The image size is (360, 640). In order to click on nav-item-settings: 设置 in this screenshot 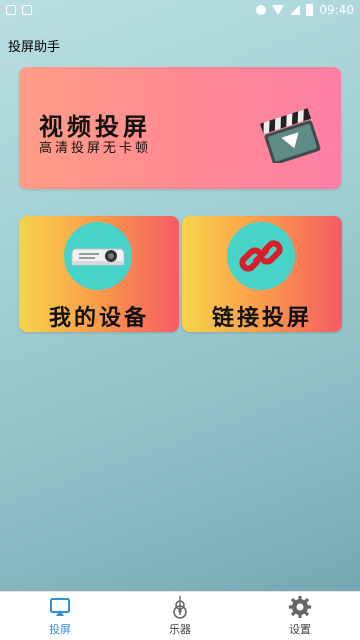, I will do `click(300, 616)`.